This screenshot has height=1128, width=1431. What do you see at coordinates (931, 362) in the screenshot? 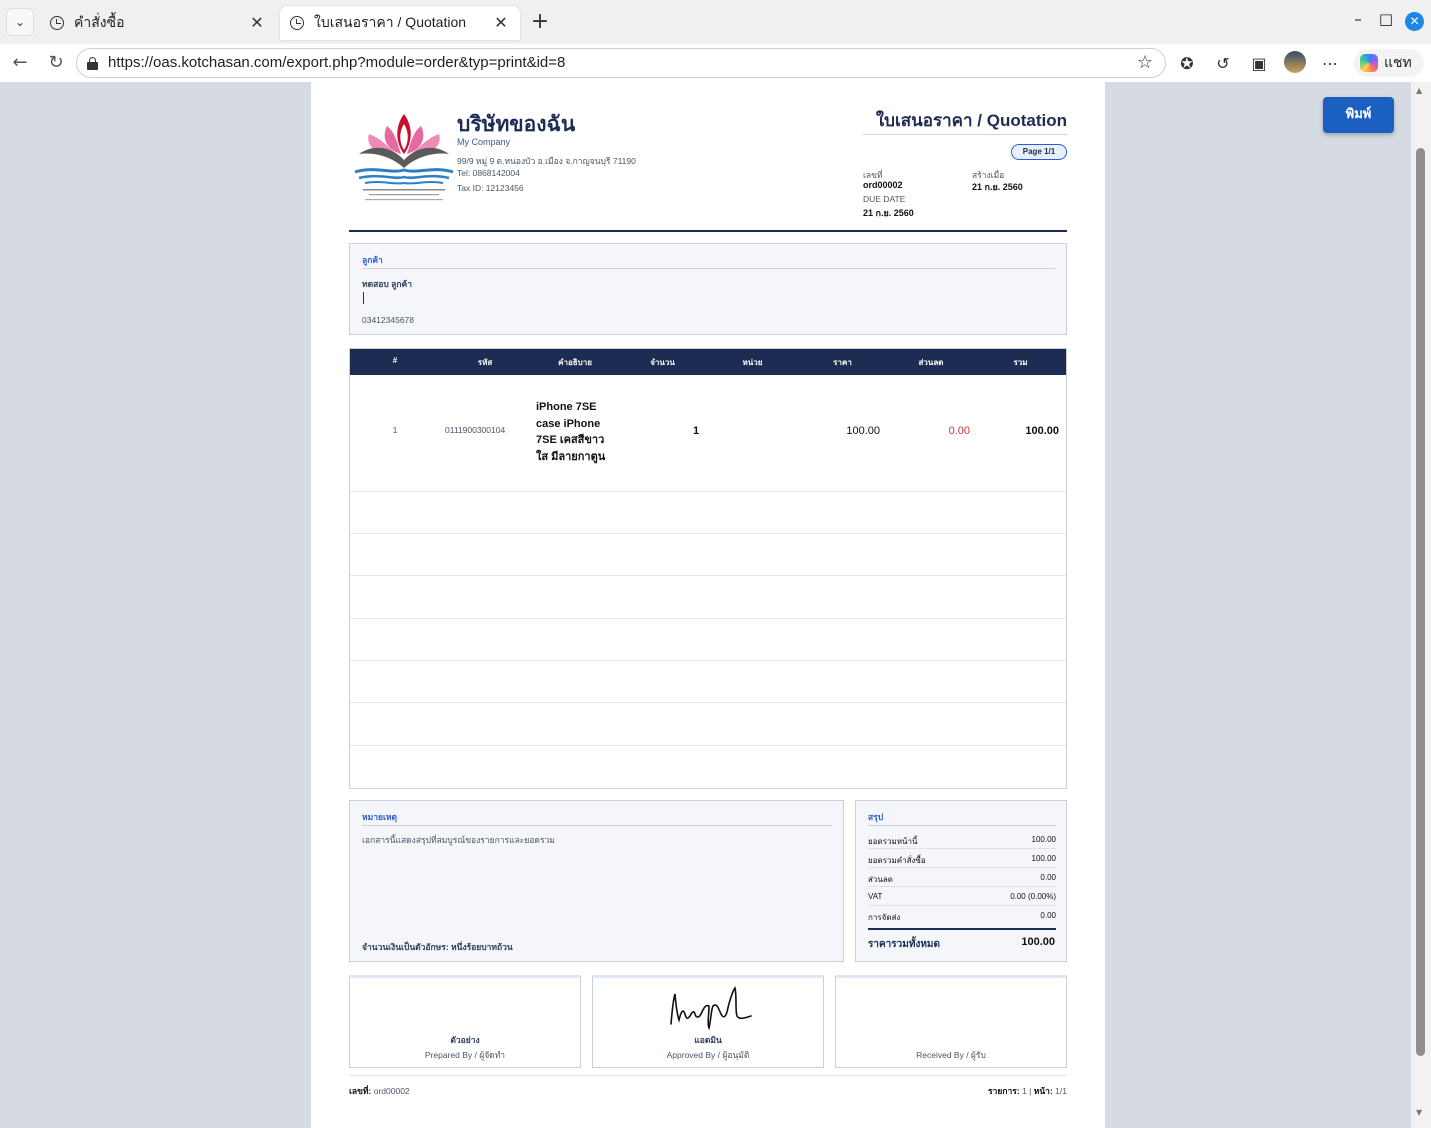
I see `column-header-discount: ส่วนลด` at bounding box center [931, 362].